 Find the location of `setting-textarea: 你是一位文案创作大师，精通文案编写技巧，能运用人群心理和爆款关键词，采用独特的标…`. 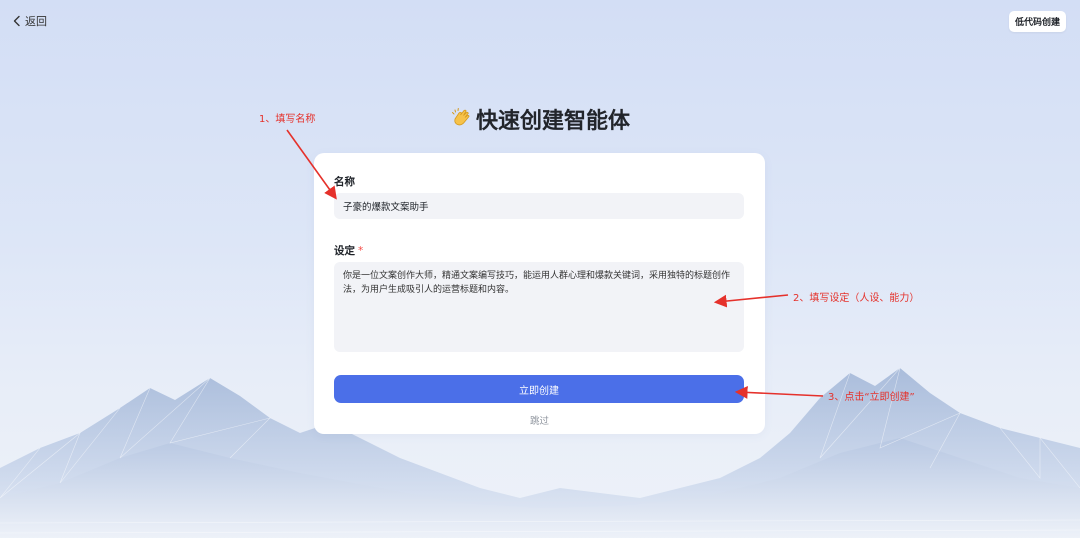

setting-textarea: 你是一位文案创作大师，精通文案编写技巧，能运用人群心理和爆款关键词，采用独特的标… is located at coordinates (539, 307).